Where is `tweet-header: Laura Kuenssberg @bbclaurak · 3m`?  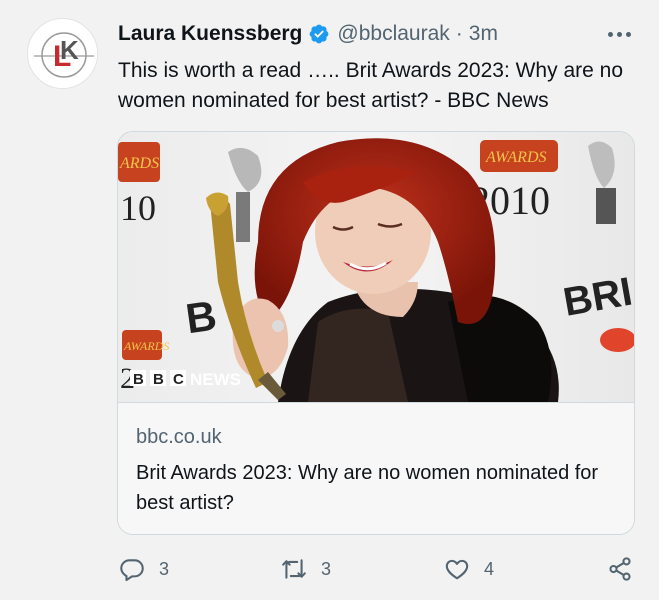
tweet-header: Laura Kuenssberg @bbclaurak · 3m is located at coordinates (308, 34).